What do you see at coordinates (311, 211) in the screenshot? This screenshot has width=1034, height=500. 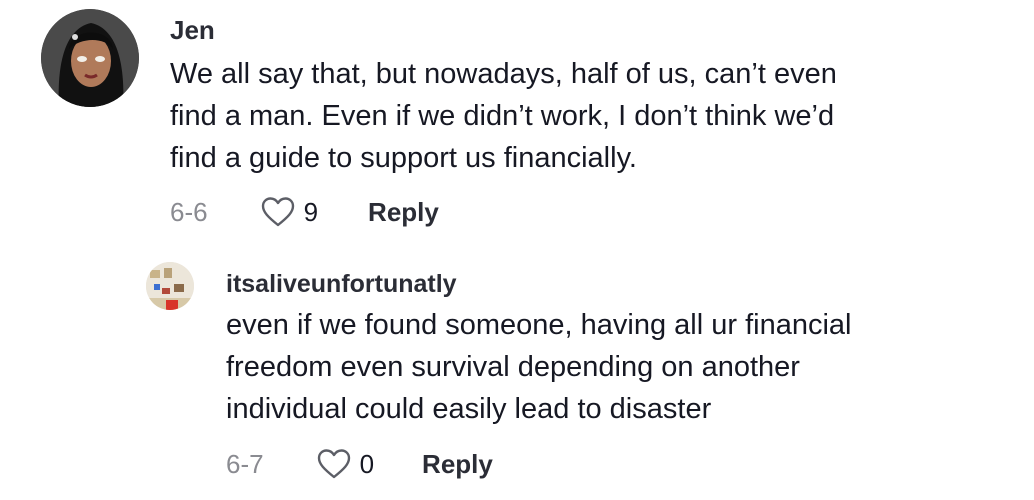 I see `like-count: 9` at bounding box center [311, 211].